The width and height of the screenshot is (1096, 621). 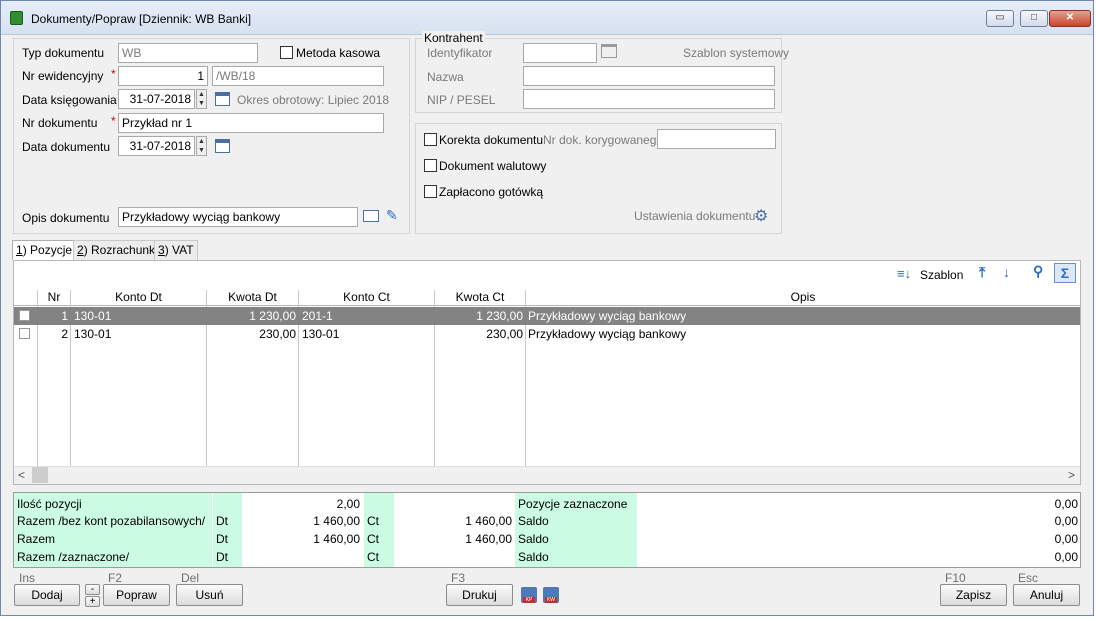 What do you see at coordinates (156, 146) in the screenshot?
I see `data-dokumentu-input: 31-07-2018` at bounding box center [156, 146].